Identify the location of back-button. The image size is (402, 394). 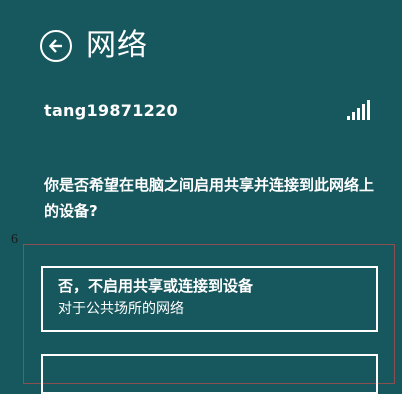
(56, 46).